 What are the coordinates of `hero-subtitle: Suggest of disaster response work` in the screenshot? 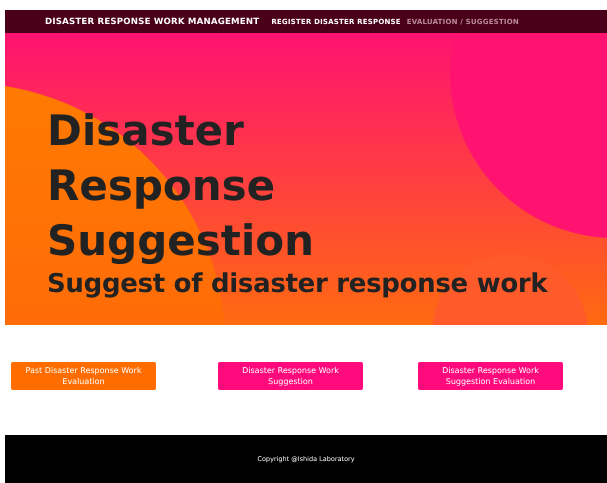 It's located at (298, 284).